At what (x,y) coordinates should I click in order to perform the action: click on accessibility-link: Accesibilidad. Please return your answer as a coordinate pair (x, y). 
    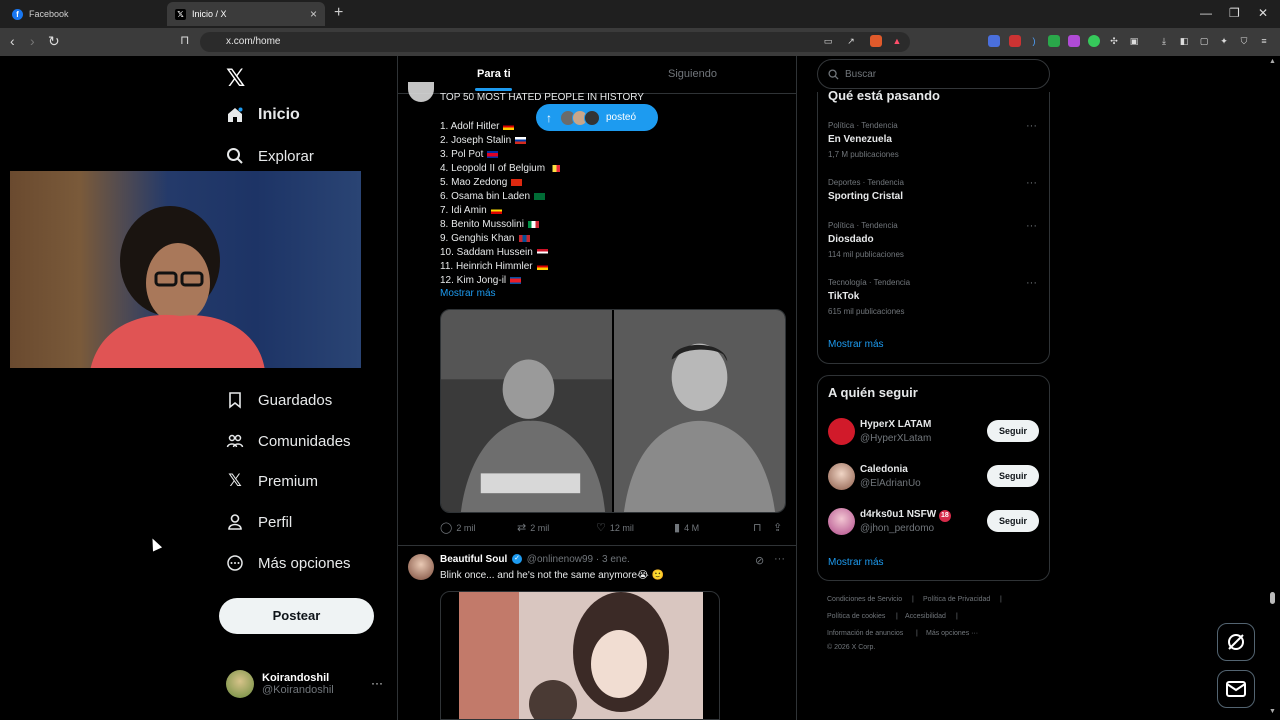
    Looking at the image, I should click on (925, 616).